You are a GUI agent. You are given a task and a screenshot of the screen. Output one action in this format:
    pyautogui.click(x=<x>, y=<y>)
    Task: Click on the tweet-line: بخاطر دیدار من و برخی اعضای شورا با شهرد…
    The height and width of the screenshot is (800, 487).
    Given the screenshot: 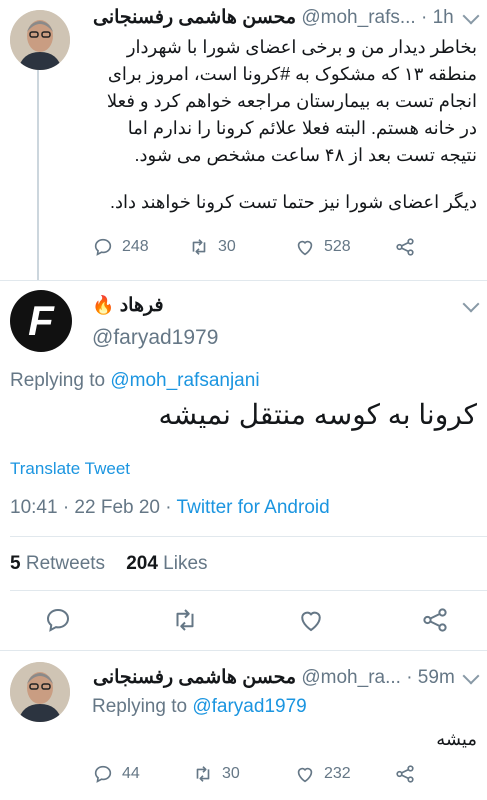 What is the action you would take?
    pyautogui.click(x=301, y=47)
    